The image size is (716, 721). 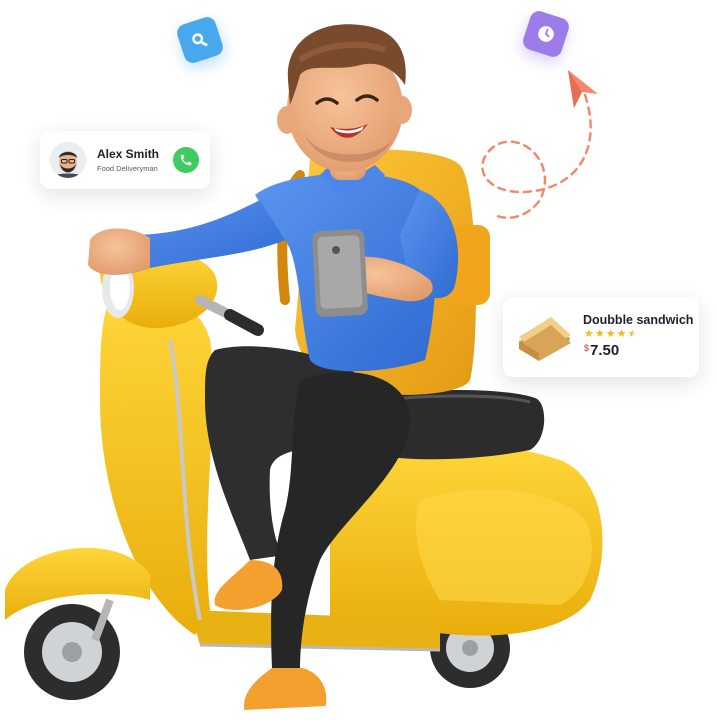 What do you see at coordinates (545, 339) in the screenshot?
I see `sandwich-icon` at bounding box center [545, 339].